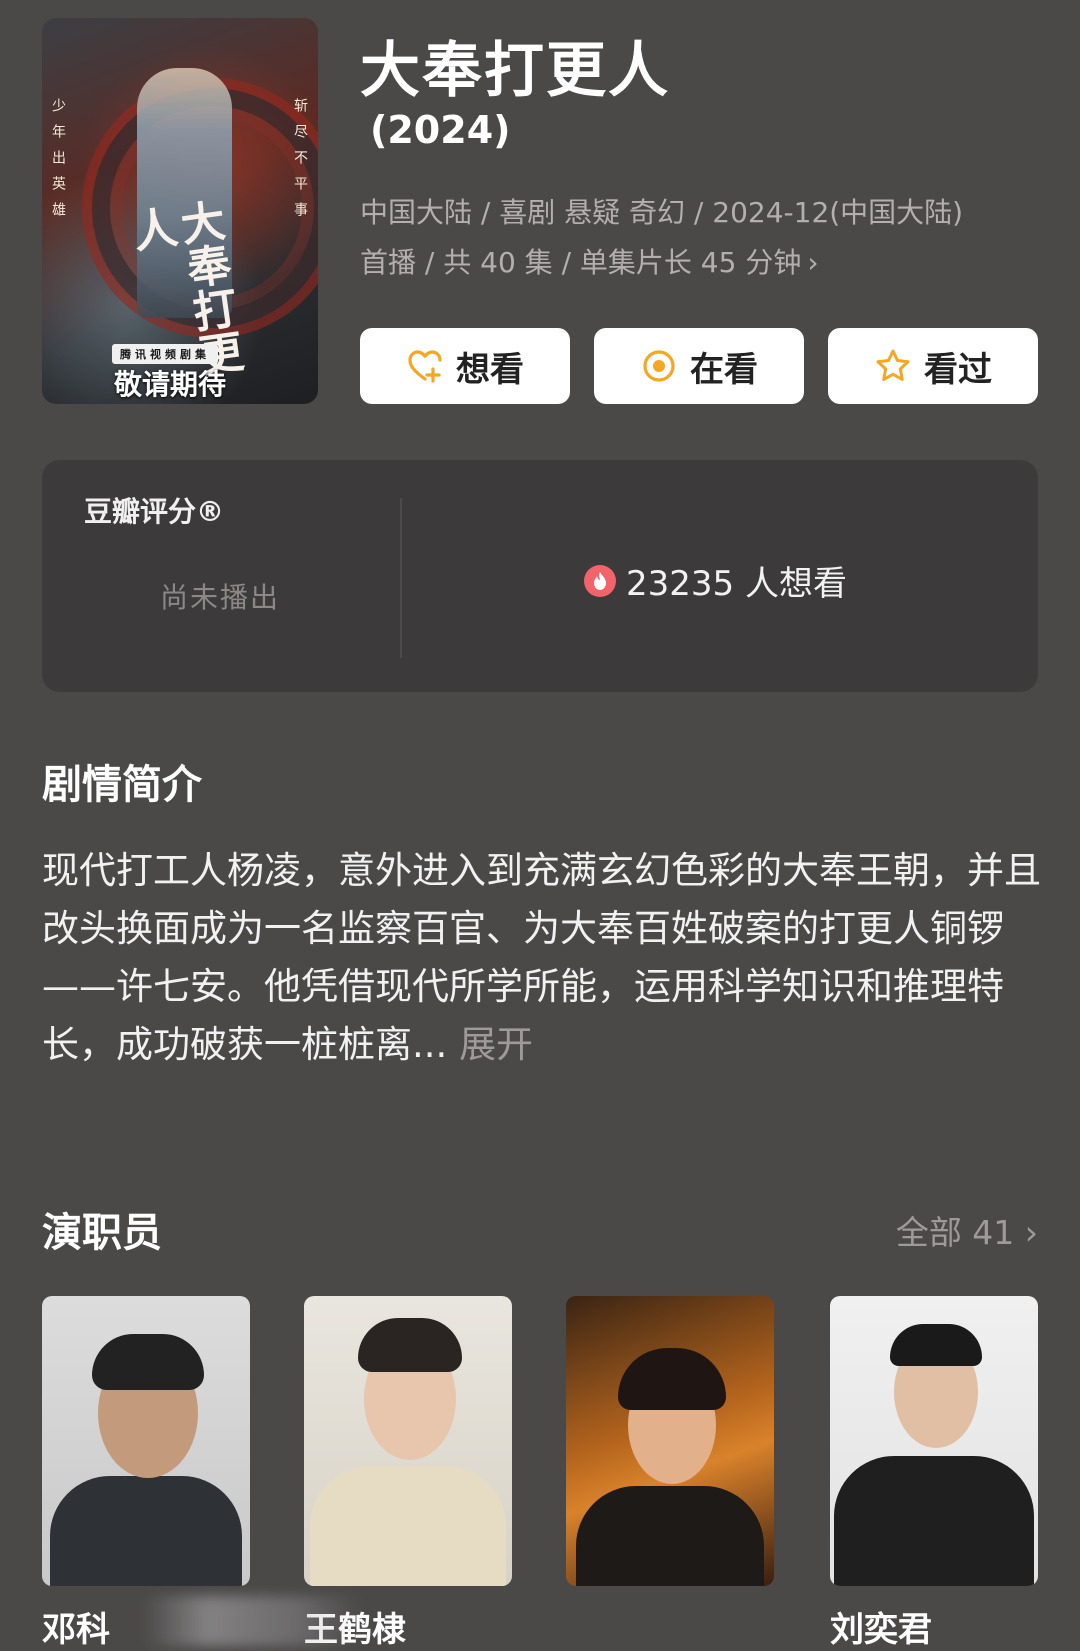  I want to click on want-count: 23235 人想看, so click(715, 580).